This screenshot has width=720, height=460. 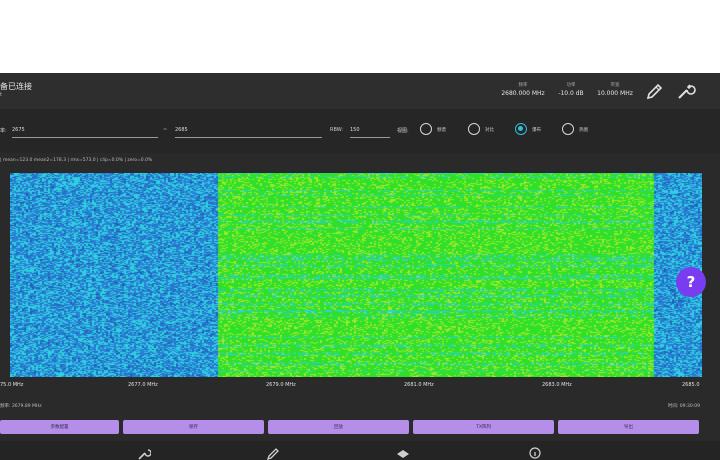 What do you see at coordinates (403, 453) in the screenshot?
I see `layers-nav-icon` at bounding box center [403, 453].